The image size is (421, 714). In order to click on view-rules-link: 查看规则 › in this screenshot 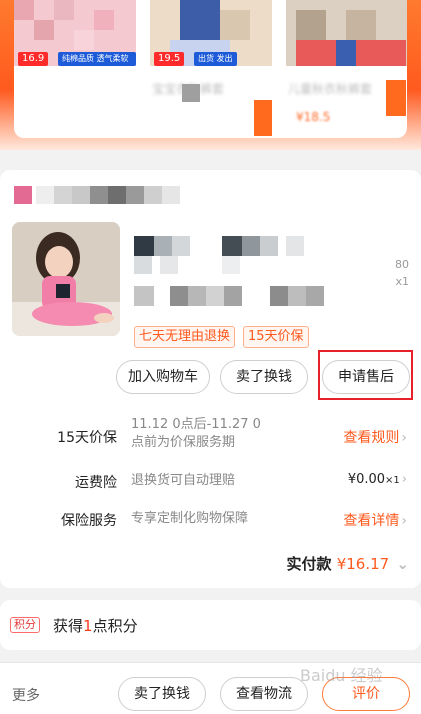, I will do `click(375, 437)`.